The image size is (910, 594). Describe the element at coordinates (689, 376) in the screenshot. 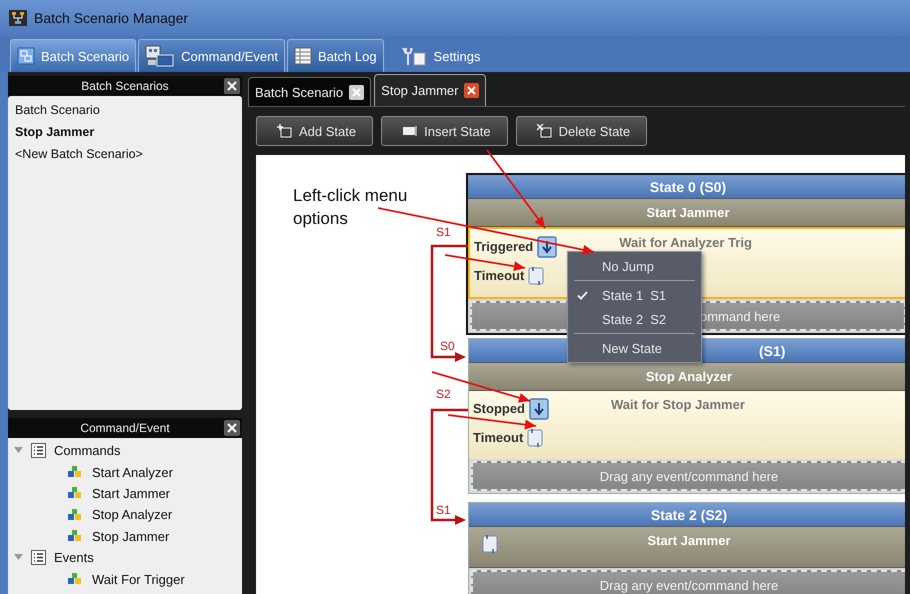

I see `command-name: Stop Analyzer` at that location.